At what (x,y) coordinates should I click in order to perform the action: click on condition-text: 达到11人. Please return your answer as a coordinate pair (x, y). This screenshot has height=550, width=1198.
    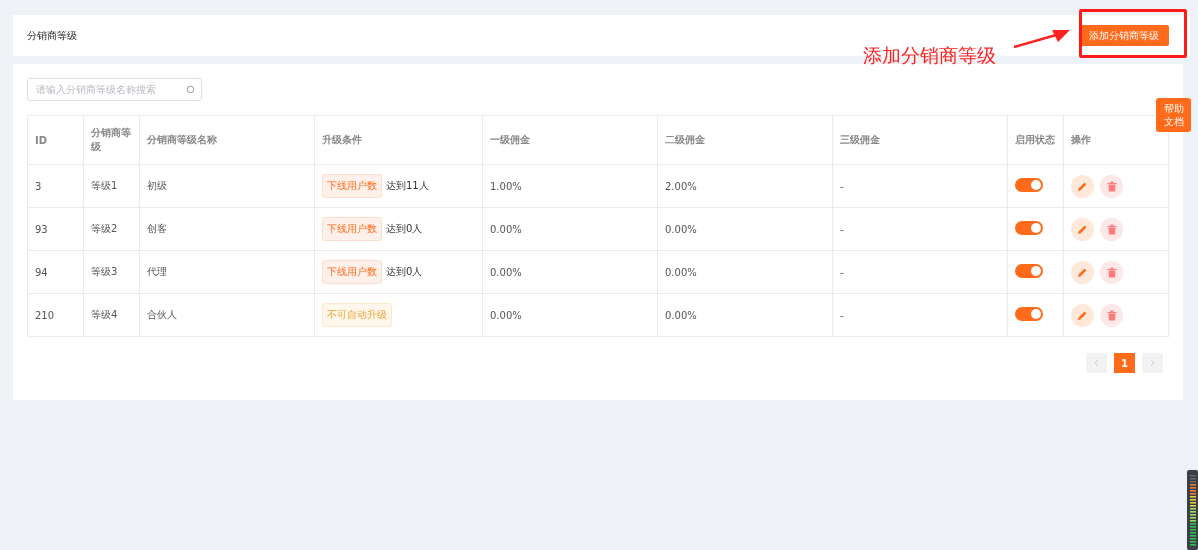
    Looking at the image, I should click on (407, 186).